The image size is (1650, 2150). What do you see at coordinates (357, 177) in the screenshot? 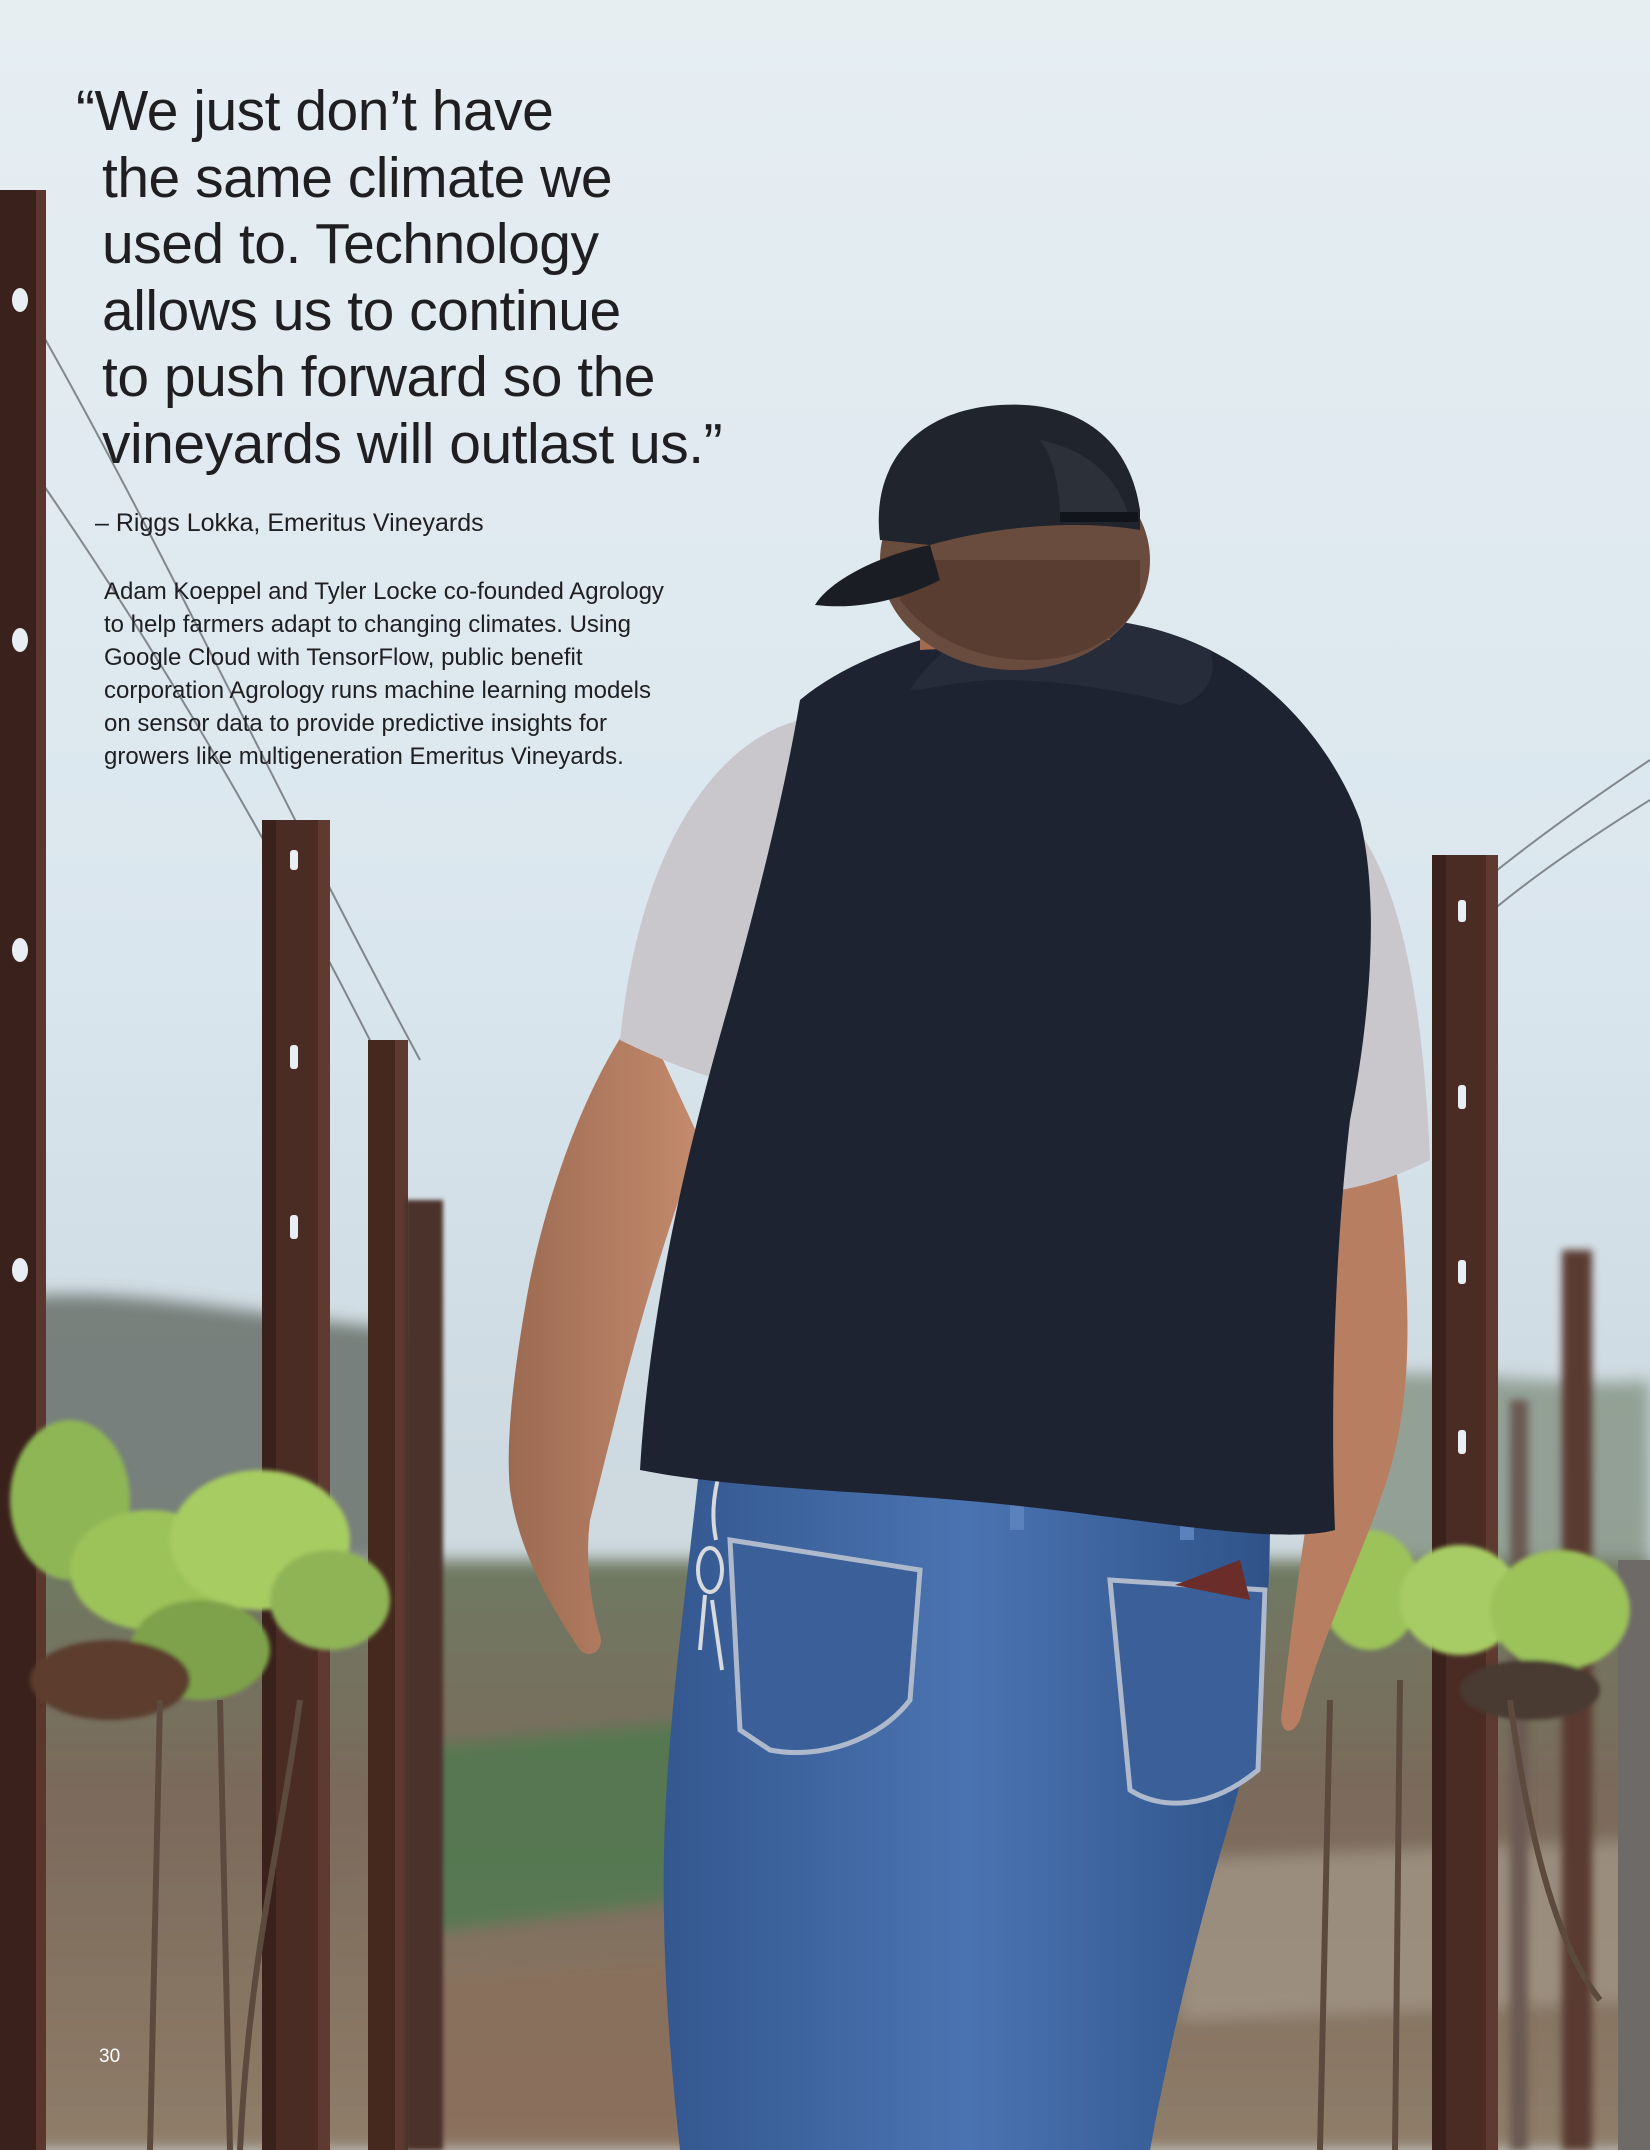
I see `pull-quote-line: the same climate we` at bounding box center [357, 177].